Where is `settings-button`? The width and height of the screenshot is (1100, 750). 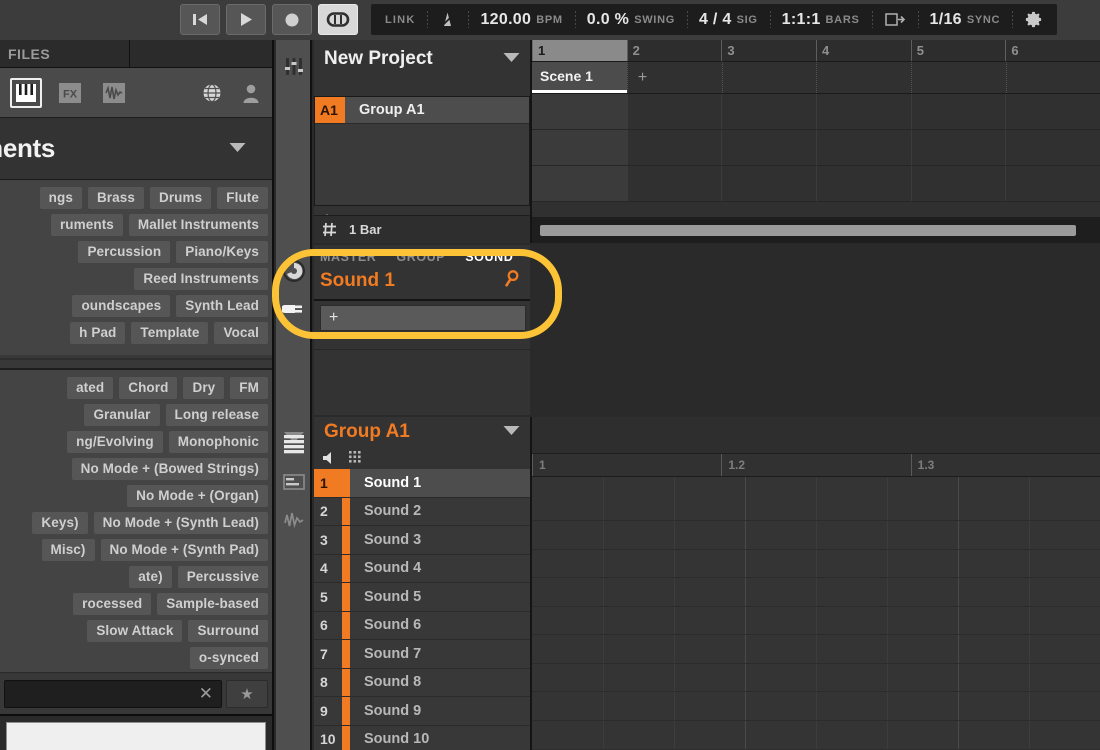 settings-button is located at coordinates (1033, 19).